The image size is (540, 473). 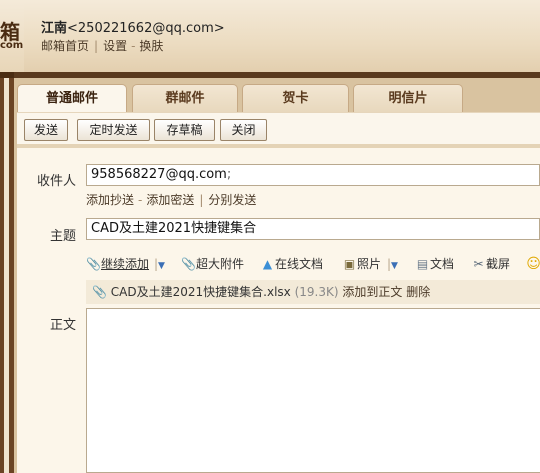 What do you see at coordinates (151, 46) in the screenshot?
I see `skin-link: 换肤` at bounding box center [151, 46].